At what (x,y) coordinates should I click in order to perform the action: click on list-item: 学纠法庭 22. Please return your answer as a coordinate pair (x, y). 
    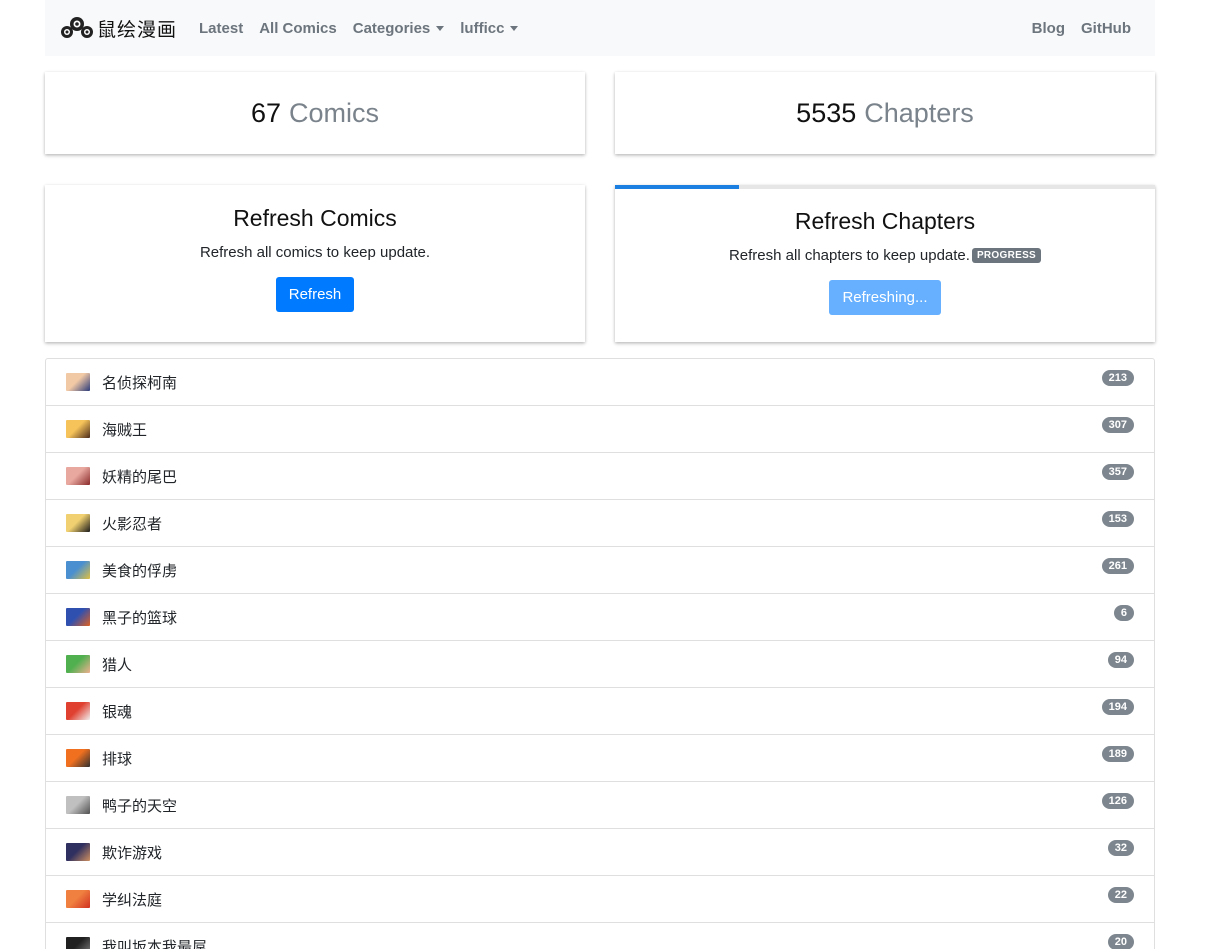
    Looking at the image, I should click on (600, 899).